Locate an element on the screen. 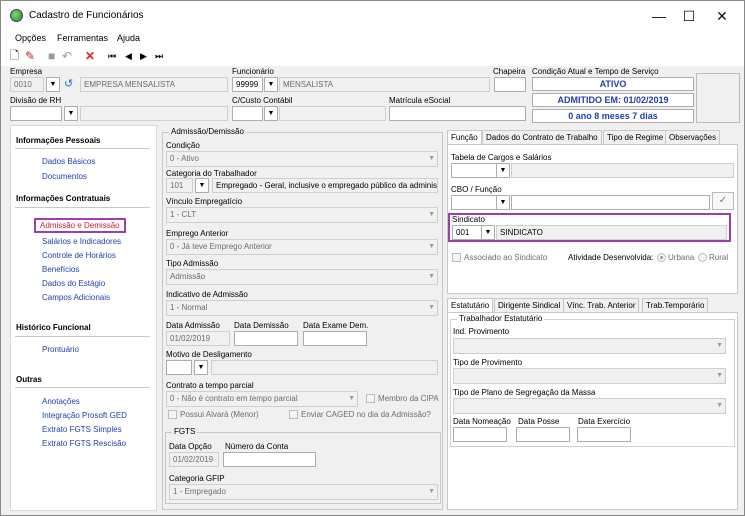 The image size is (745, 516). refresh-icon: ↺ is located at coordinates (68, 84).